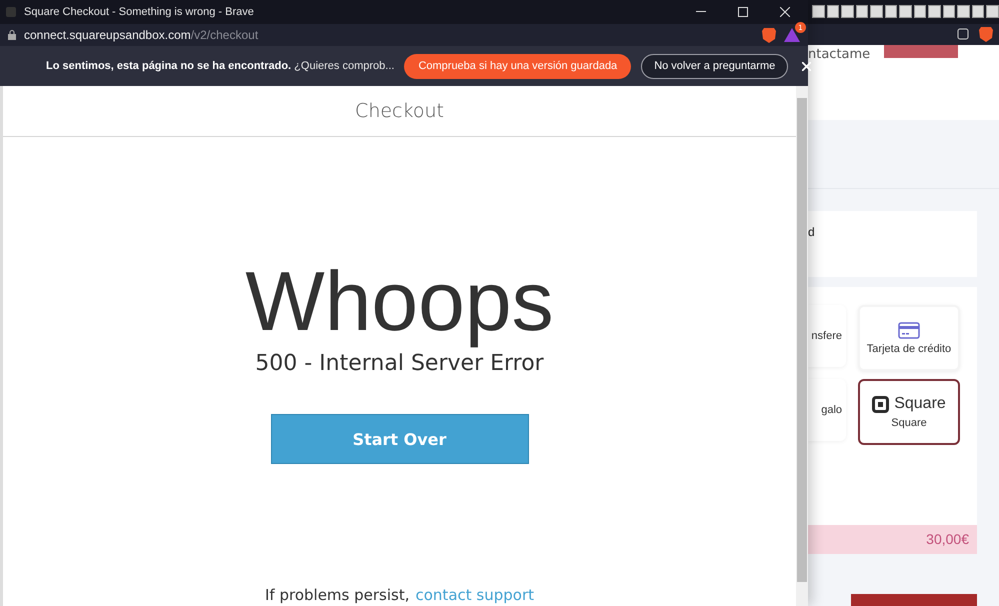 The height and width of the screenshot is (606, 999). I want to click on payment-option: Tarjeta de crédito, so click(909, 338).